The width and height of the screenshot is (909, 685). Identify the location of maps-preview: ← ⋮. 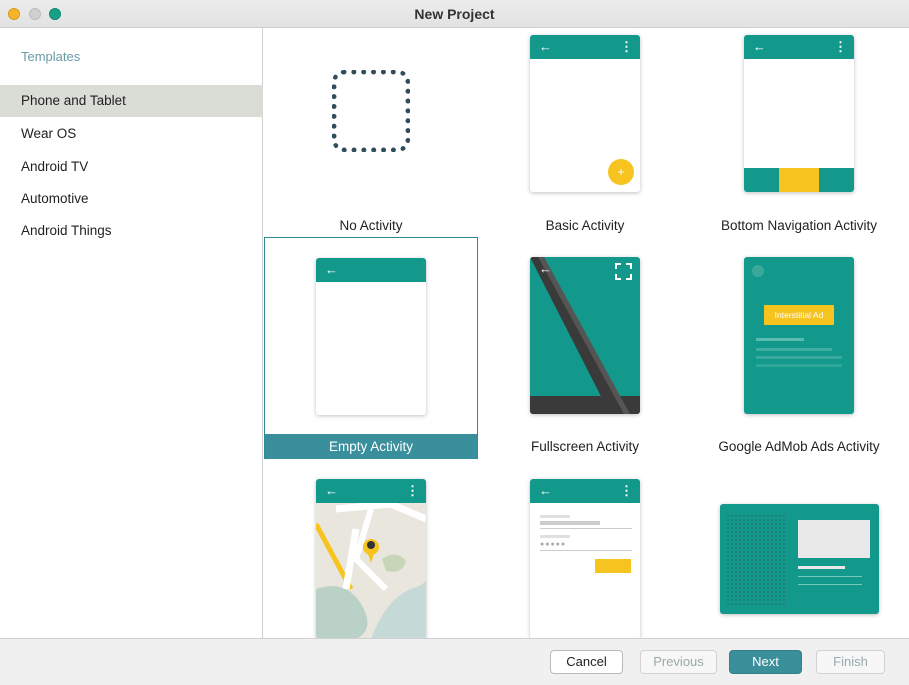
(371, 558).